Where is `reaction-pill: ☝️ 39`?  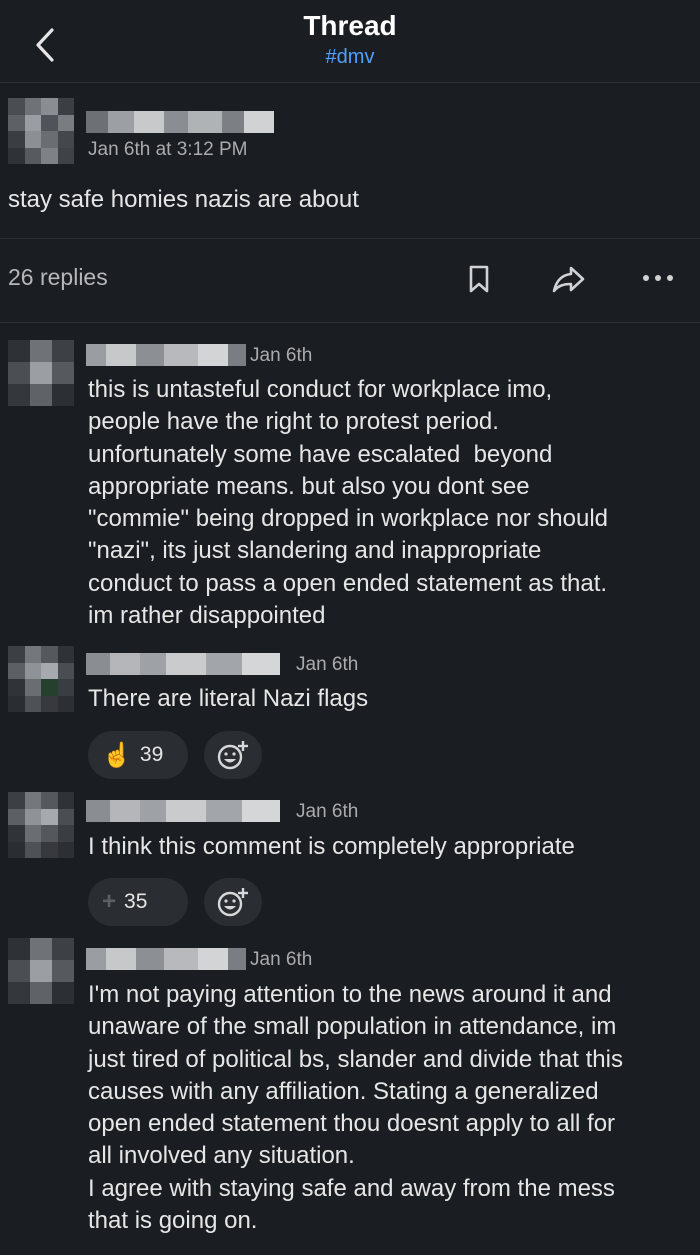
reaction-pill: ☝️ 39 is located at coordinates (138, 755).